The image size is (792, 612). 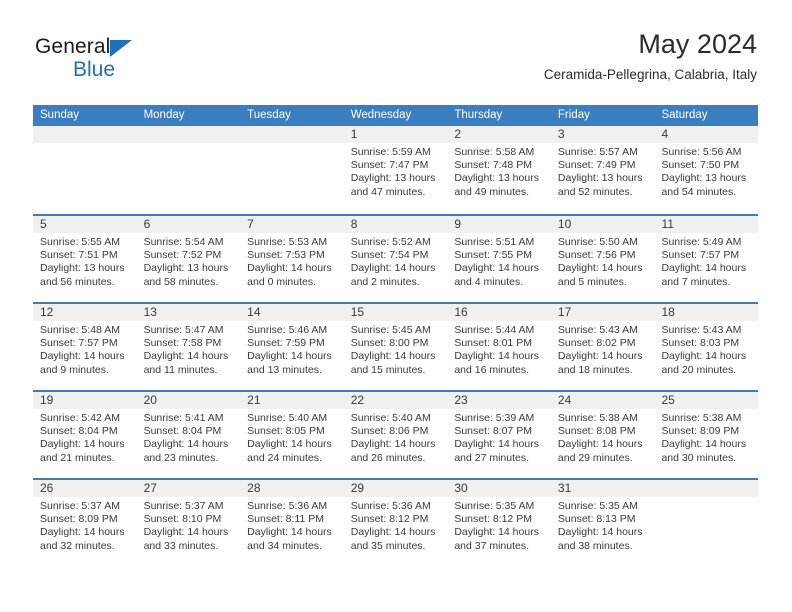 What do you see at coordinates (650, 74) in the screenshot?
I see `page-subtitle: Ceramida-Pellegrina, Calabria, Italy` at bounding box center [650, 74].